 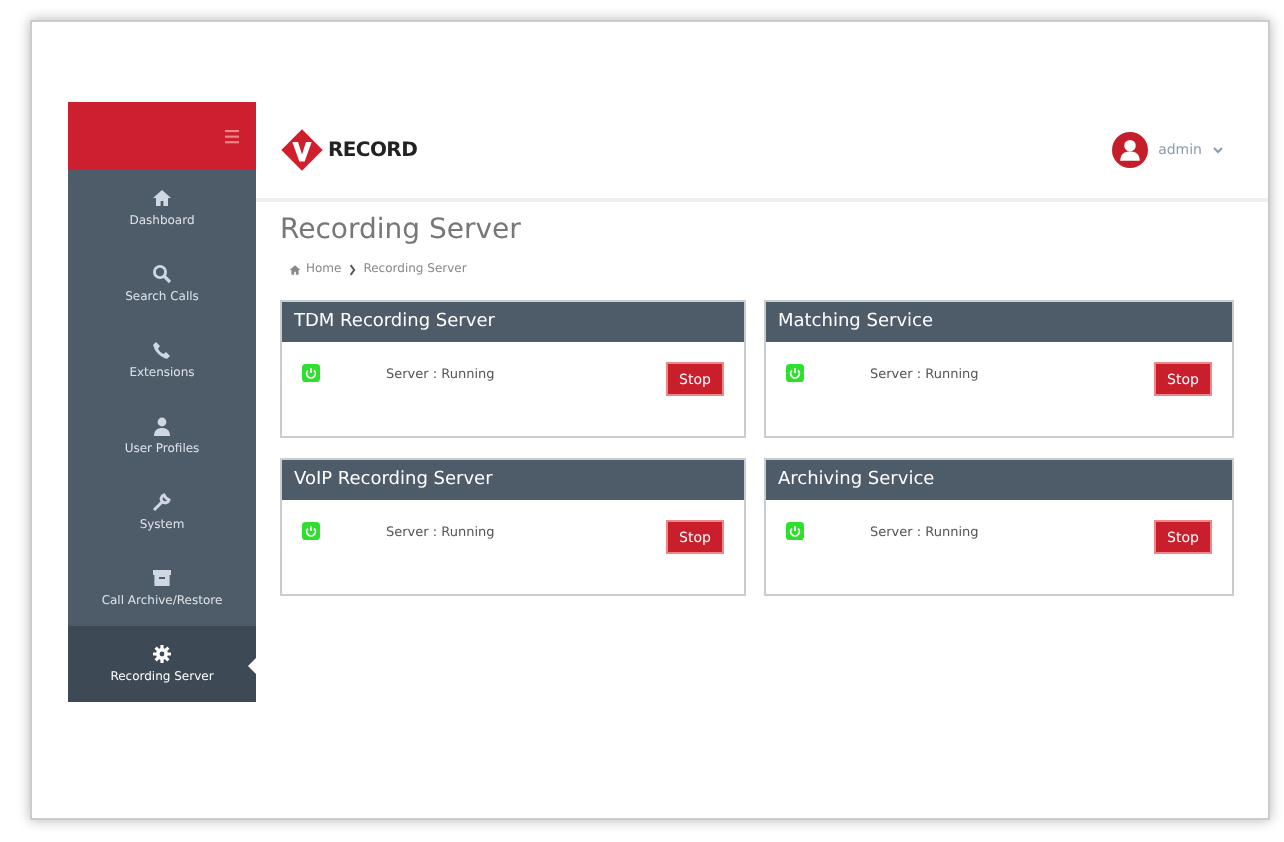 What do you see at coordinates (999, 322) in the screenshot?
I see `panel-title: Matching Service` at bounding box center [999, 322].